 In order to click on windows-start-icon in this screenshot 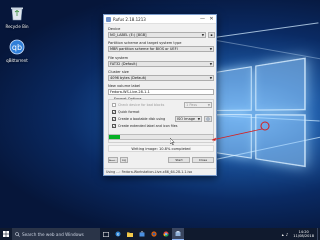, I will do `click(6, 234)`.